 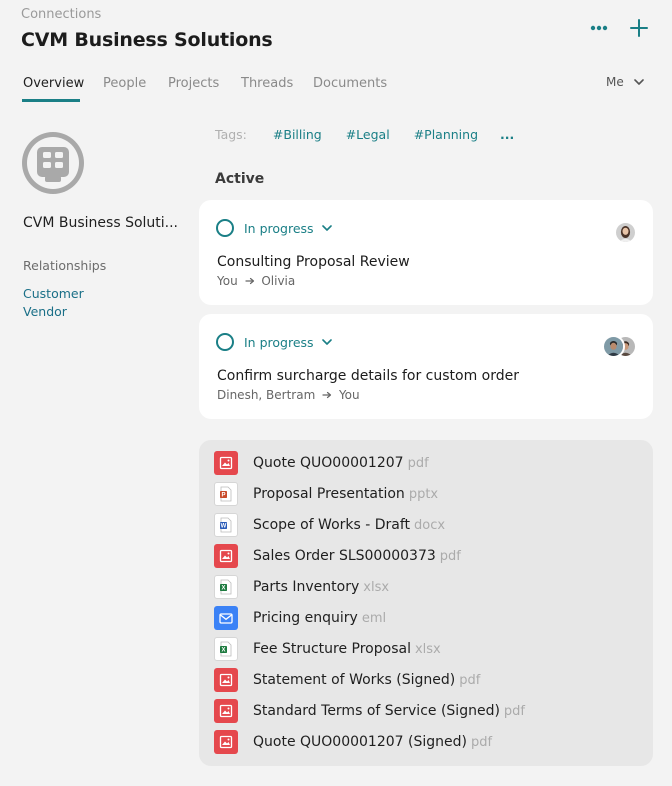 What do you see at coordinates (349, 395) in the screenshot?
I see `activity-to: You` at bounding box center [349, 395].